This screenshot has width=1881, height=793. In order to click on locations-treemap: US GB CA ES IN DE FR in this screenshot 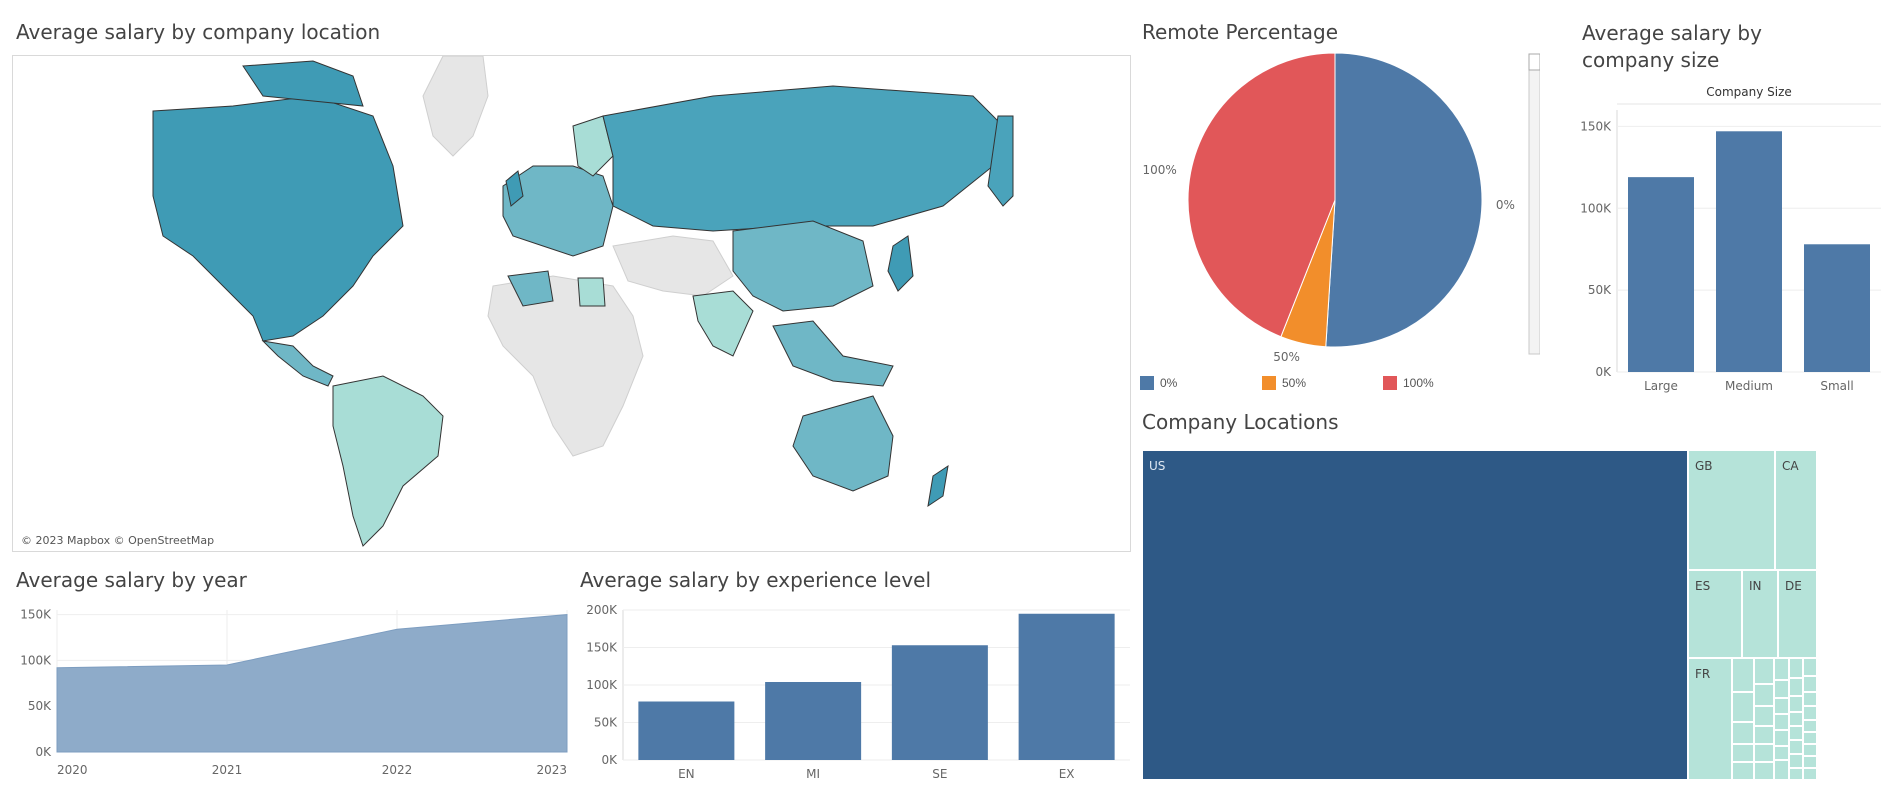, I will do `click(1479, 615)`.